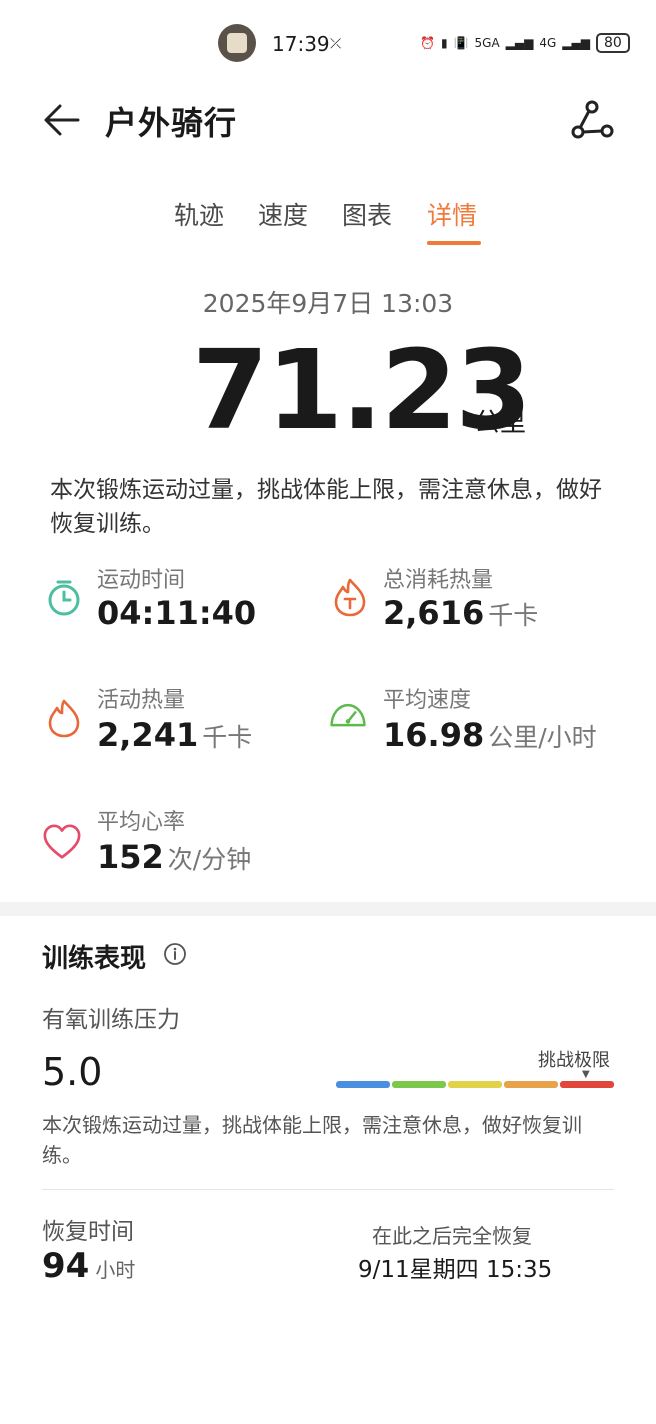 The width and height of the screenshot is (656, 1424). I want to click on arrow-left-icon, so click(62, 120).